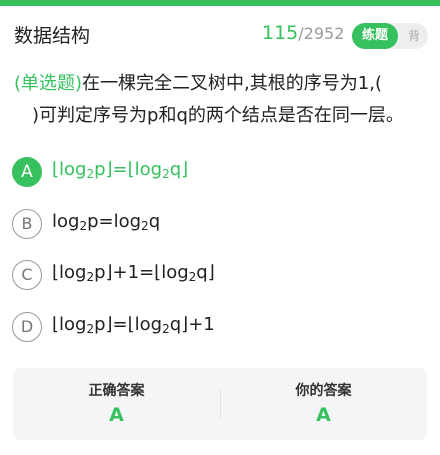 The width and height of the screenshot is (440, 455). Describe the element at coordinates (27, 275) in the screenshot. I see `option-c-marker: C` at that location.